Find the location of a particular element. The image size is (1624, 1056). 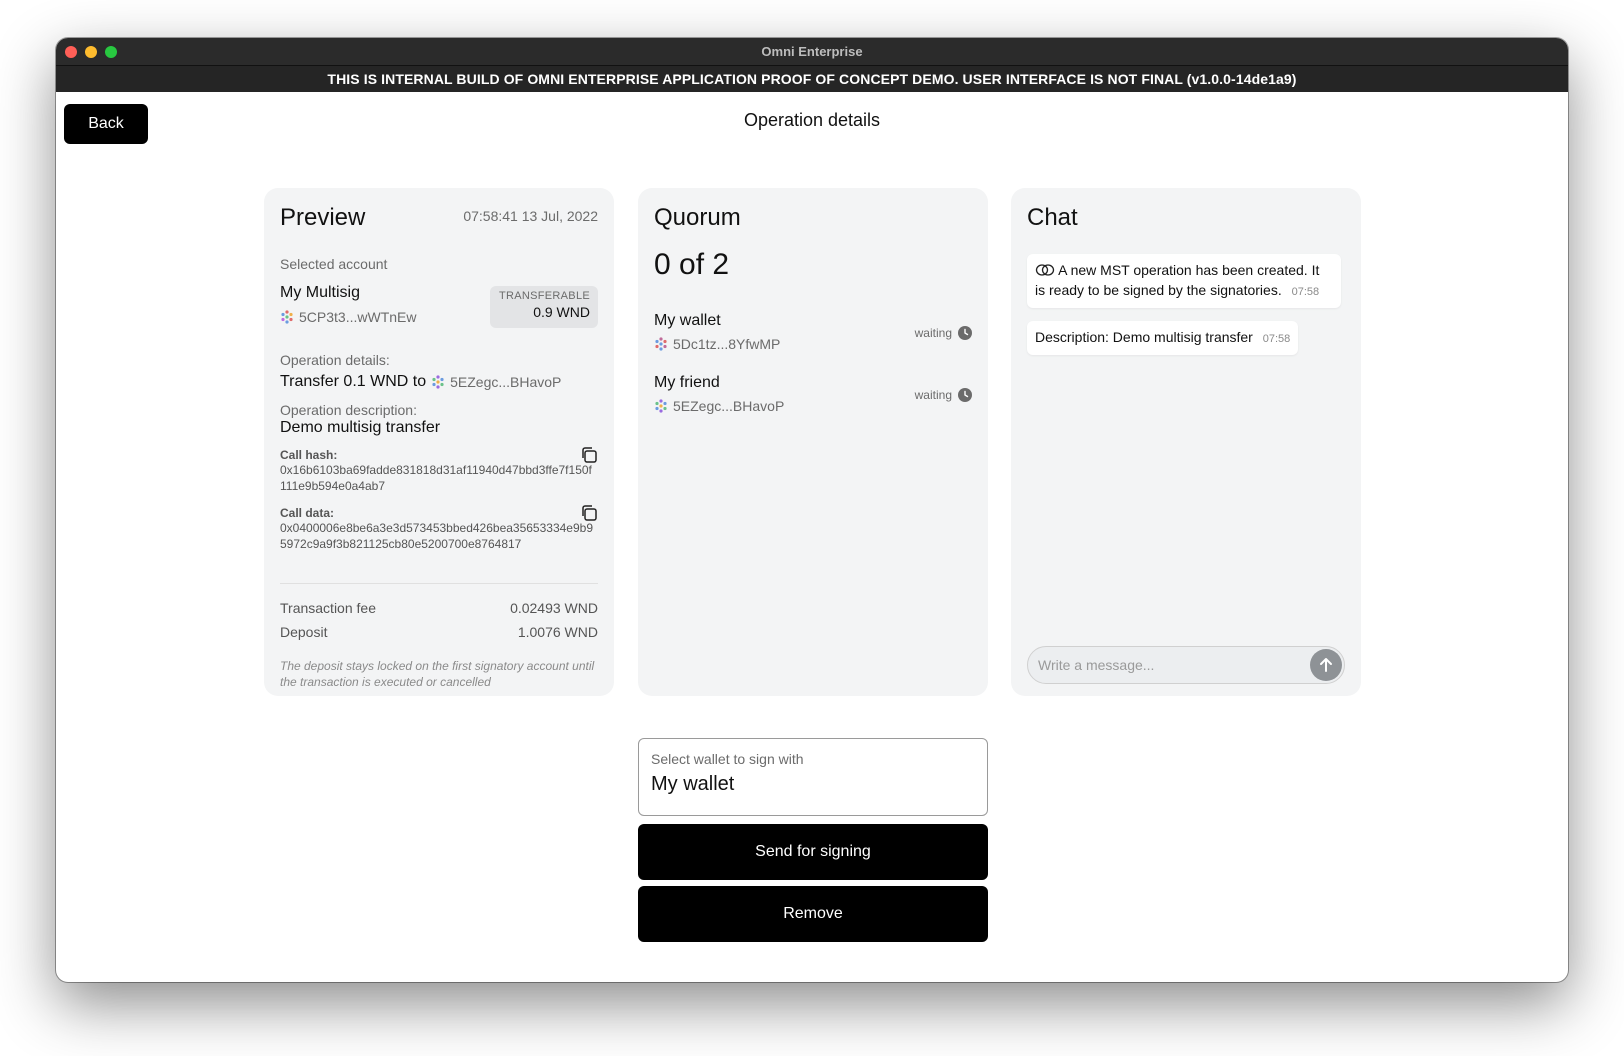

operation-description-value: Demo multisig transfer is located at coordinates (360, 427).